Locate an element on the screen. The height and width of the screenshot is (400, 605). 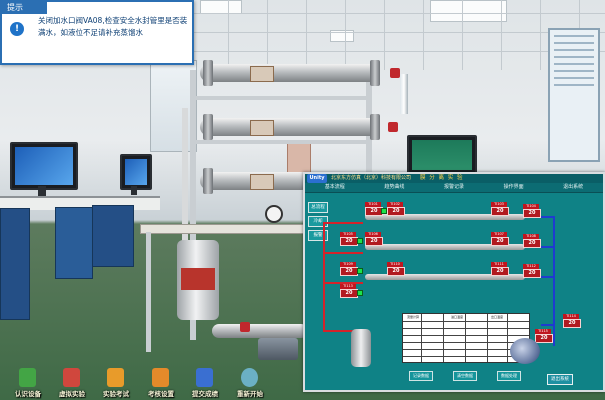
nav-operation: 操作界面 is located at coordinates (514, 187).